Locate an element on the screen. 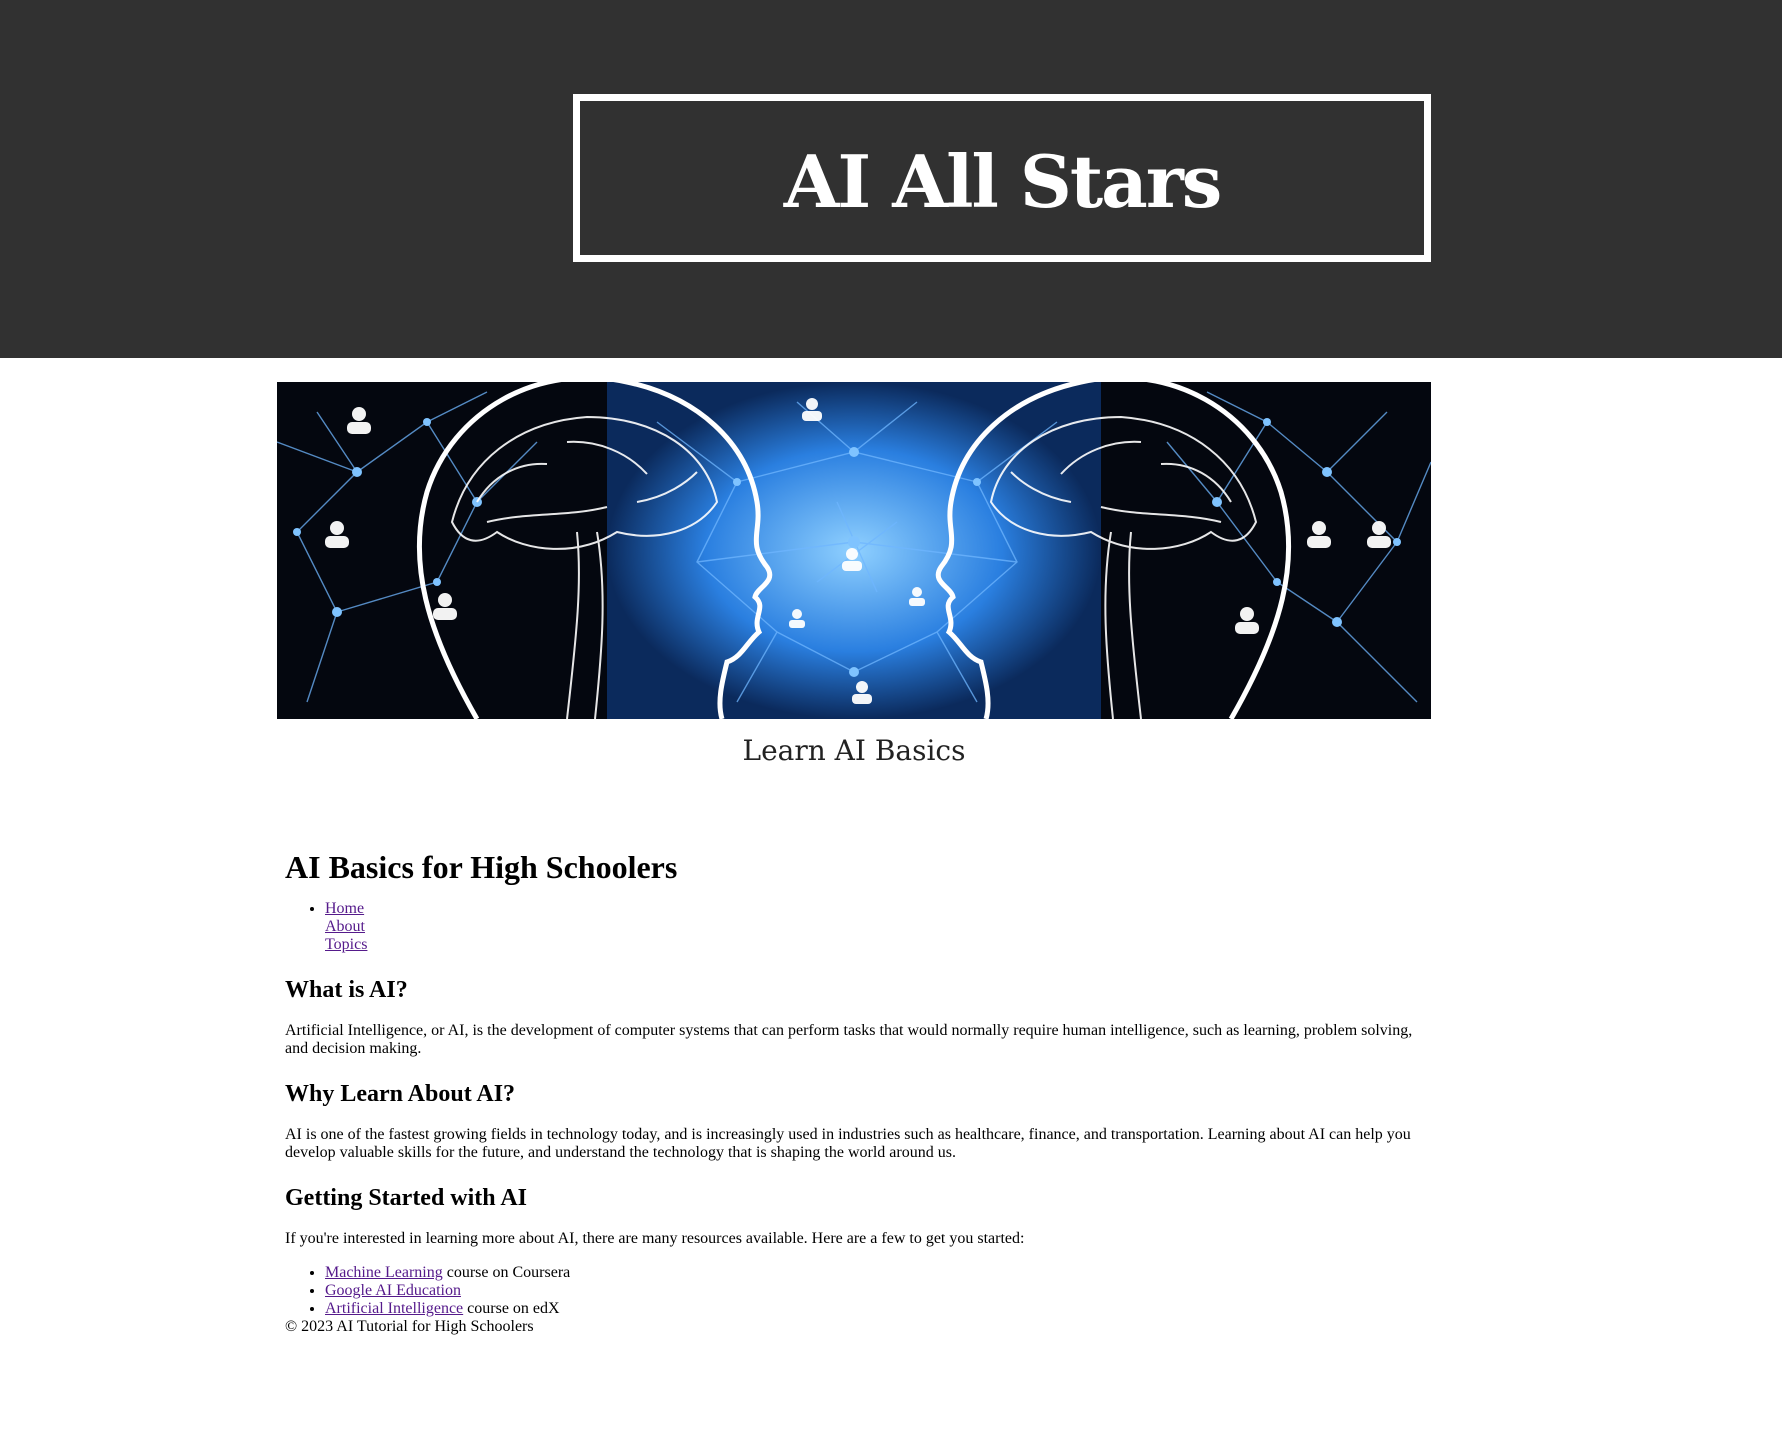  nav-link-home: Home is located at coordinates (875, 909).